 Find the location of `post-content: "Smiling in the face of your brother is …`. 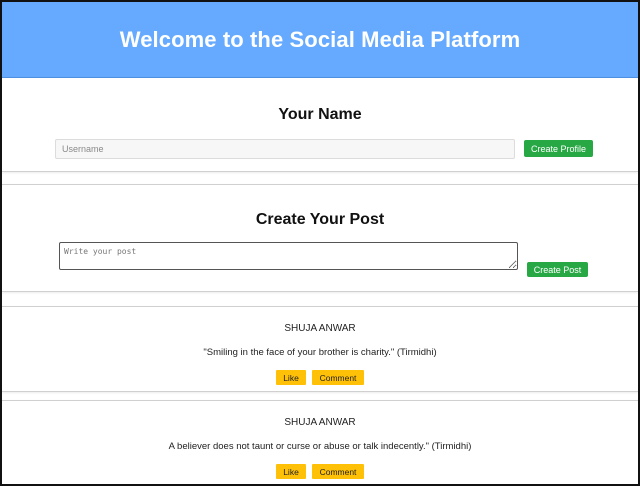

post-content: "Smiling in the face of your brother is … is located at coordinates (320, 352).